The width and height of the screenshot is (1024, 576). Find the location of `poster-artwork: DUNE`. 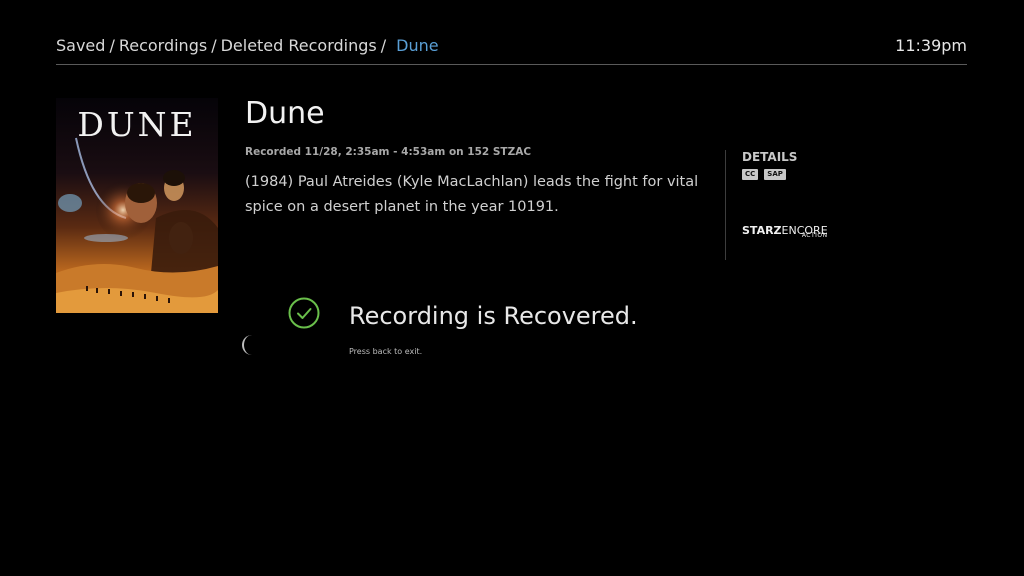

poster-artwork: DUNE is located at coordinates (137, 205).